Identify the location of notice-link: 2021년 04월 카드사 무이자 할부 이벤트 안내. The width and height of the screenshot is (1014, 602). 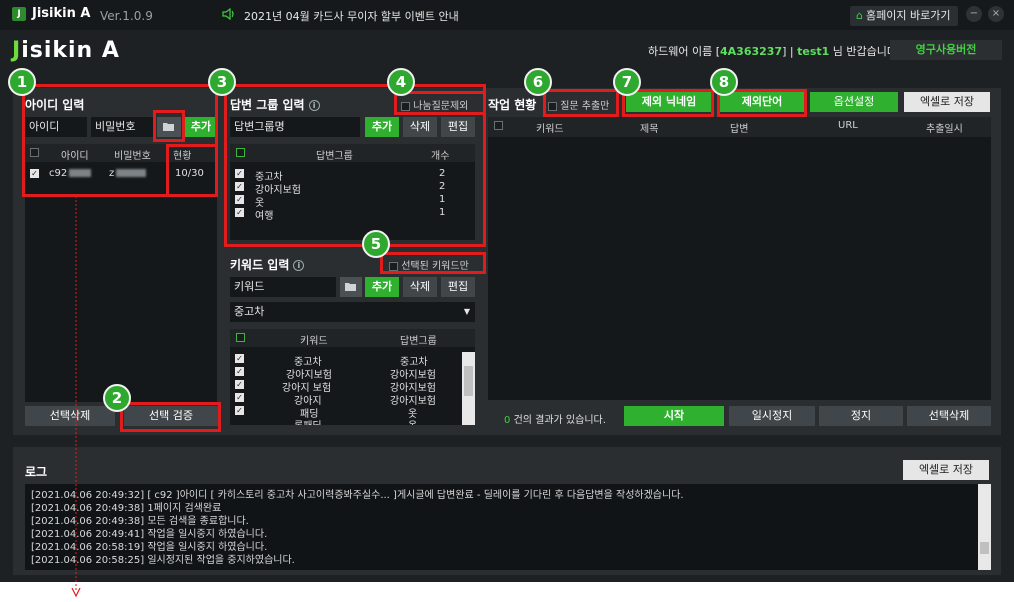
(351, 16).